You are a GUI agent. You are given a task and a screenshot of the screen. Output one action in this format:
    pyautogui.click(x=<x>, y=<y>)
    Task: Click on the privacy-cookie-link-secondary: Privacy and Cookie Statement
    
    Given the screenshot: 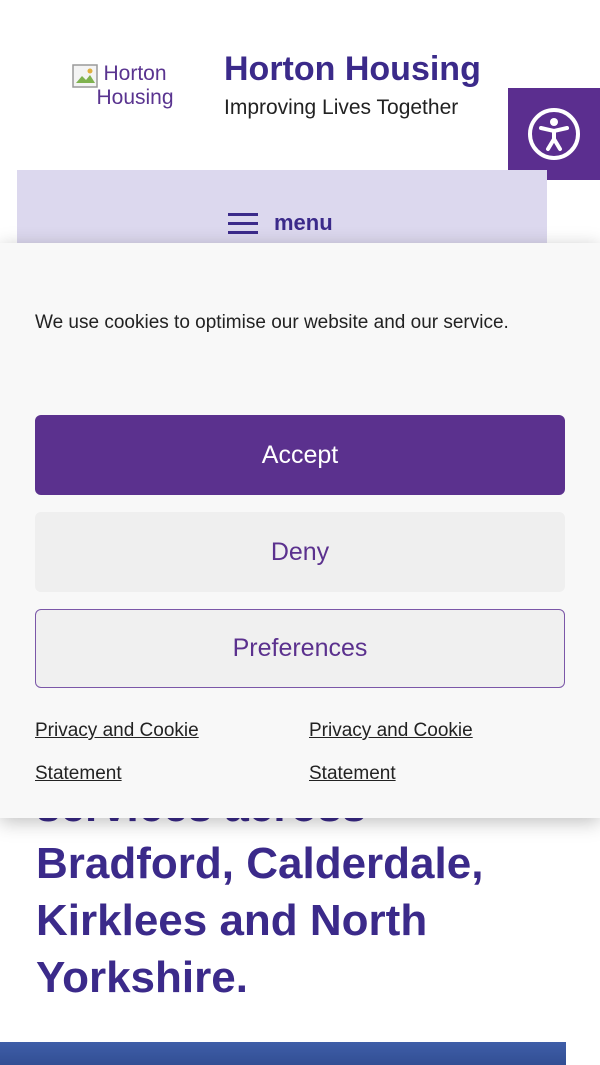 What is the action you would take?
    pyautogui.click(x=419, y=752)
    